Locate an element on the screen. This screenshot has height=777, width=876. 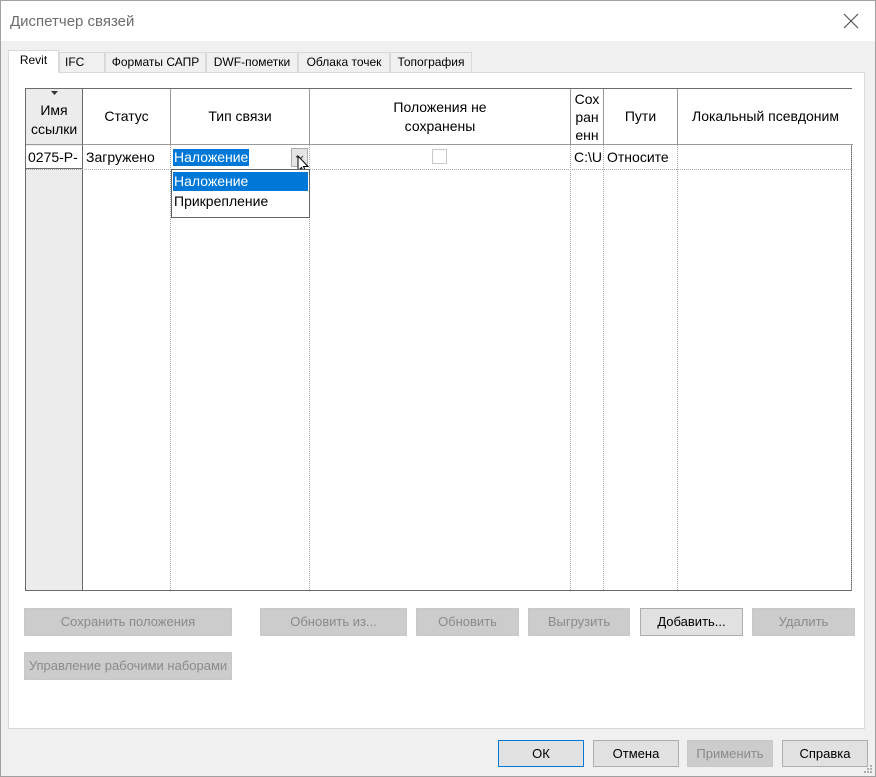
dropdown-option-overlay: Наложение is located at coordinates (240, 181).